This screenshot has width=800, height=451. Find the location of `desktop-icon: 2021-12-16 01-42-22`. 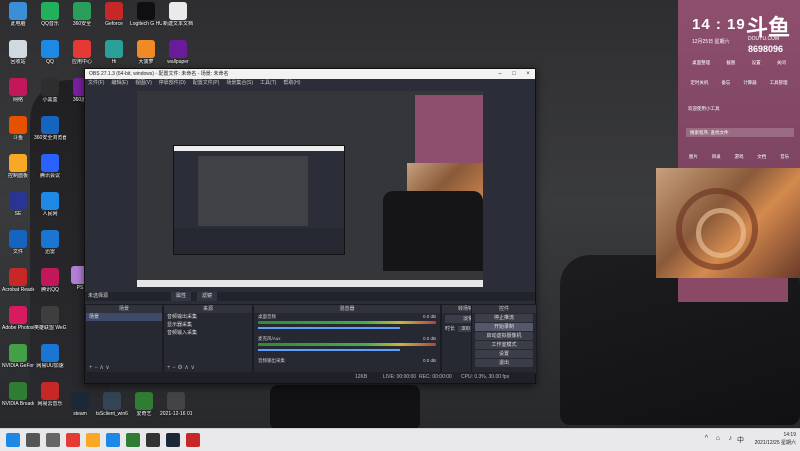

desktop-icon: 2021-12-16 01-42-22 is located at coordinates (176, 404).